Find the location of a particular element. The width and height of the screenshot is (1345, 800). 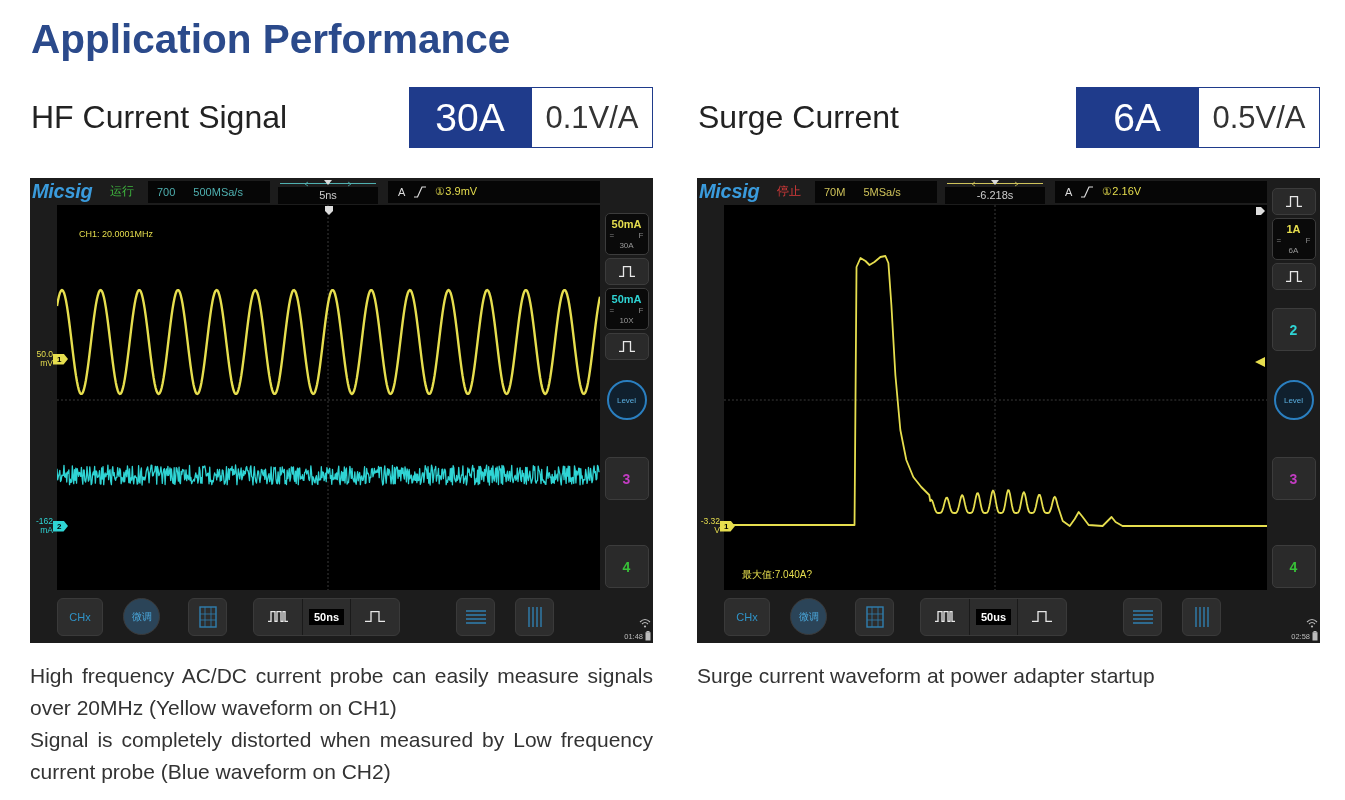

channel-settings: 50mA = F 30A is located at coordinates (626, 234).